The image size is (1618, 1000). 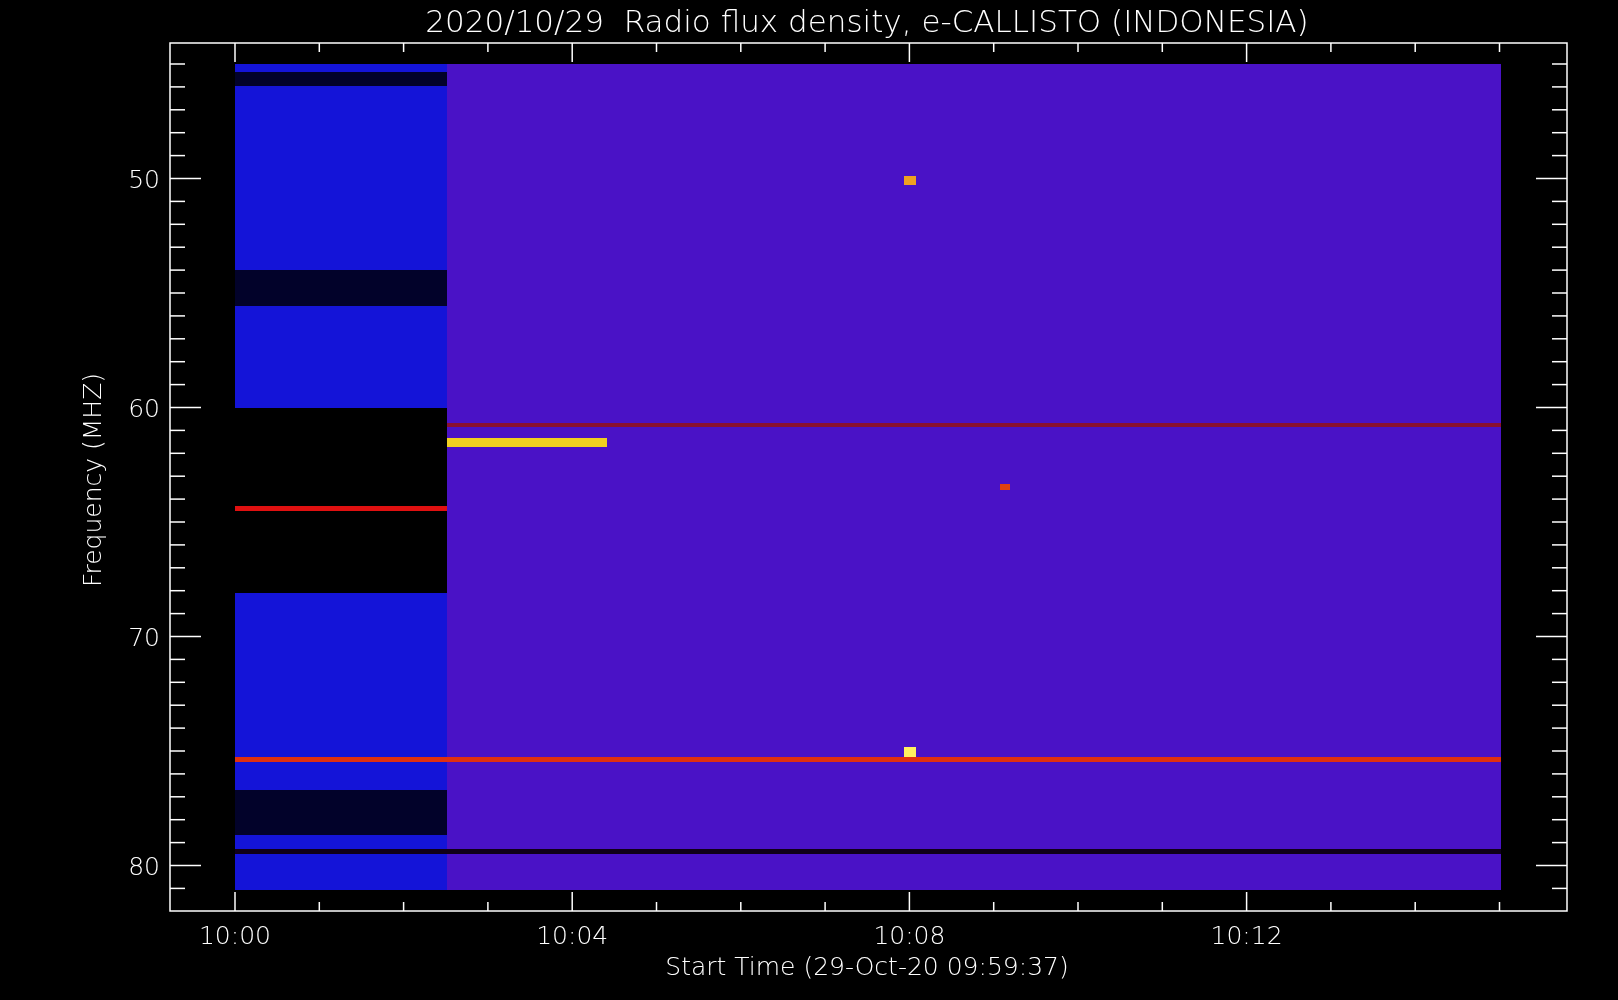 What do you see at coordinates (92, 480) in the screenshot?
I see `axis-label: Frequency (MHZ)` at bounding box center [92, 480].